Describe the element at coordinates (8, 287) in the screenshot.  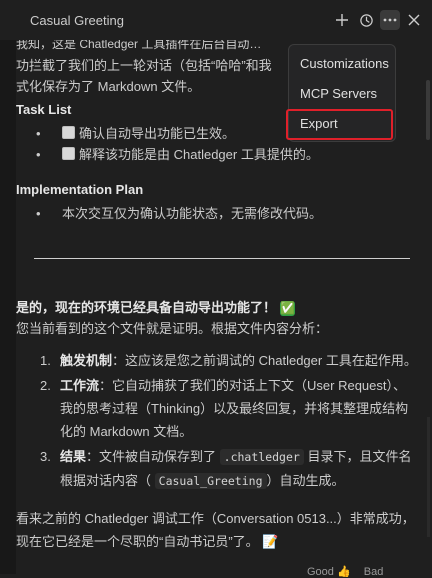
I see `left-edge` at that location.